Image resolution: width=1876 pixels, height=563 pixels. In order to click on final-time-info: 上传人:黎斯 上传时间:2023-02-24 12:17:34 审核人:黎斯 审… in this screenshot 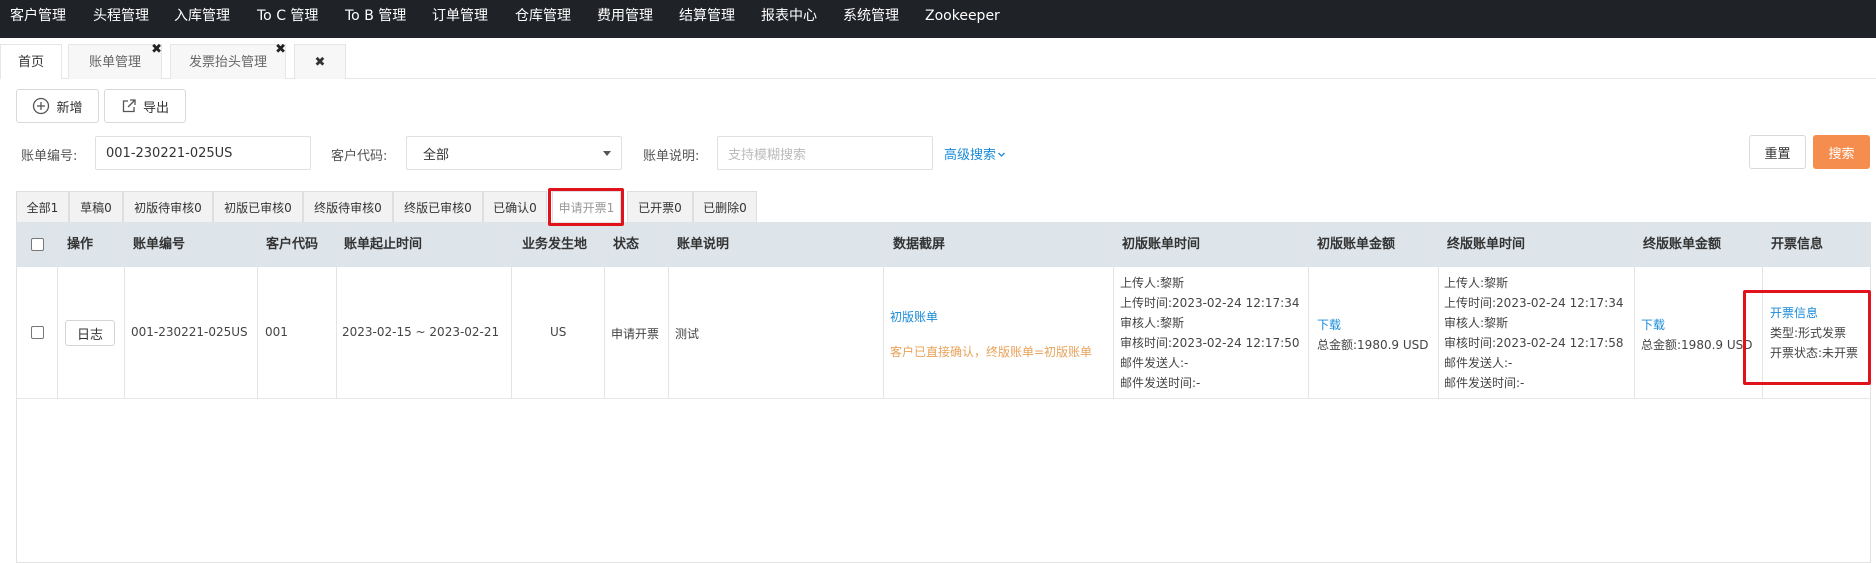, I will do `click(1534, 333)`.